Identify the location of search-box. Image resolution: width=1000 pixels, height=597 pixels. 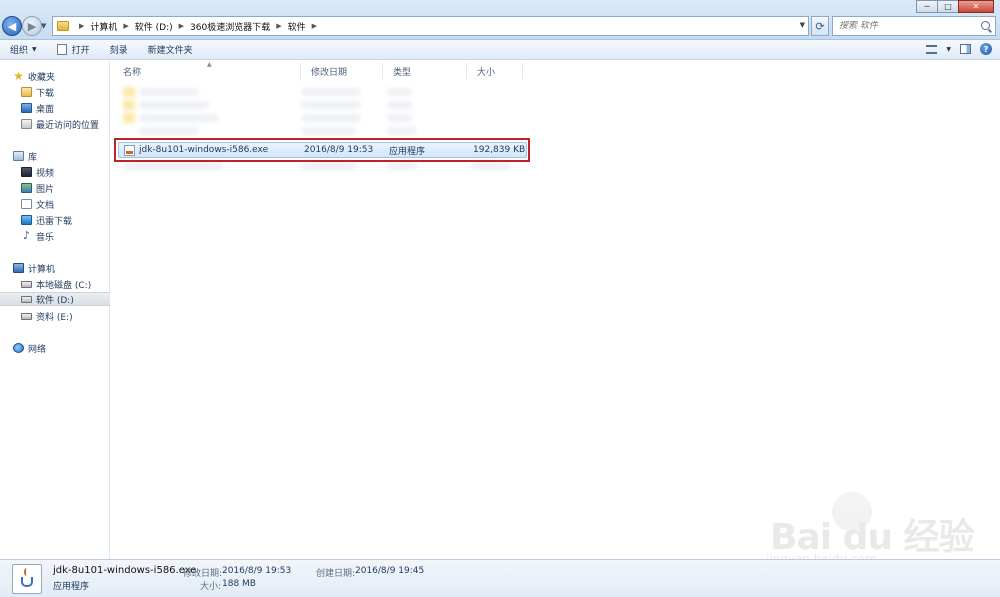
(914, 26).